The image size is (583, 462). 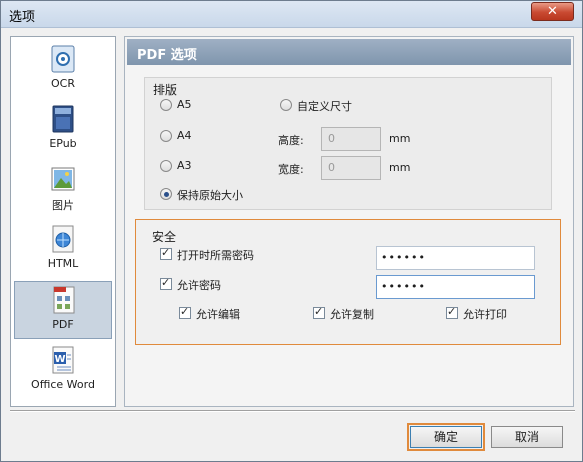 I want to click on allow-edit-checkbox, so click(x=185, y=312).